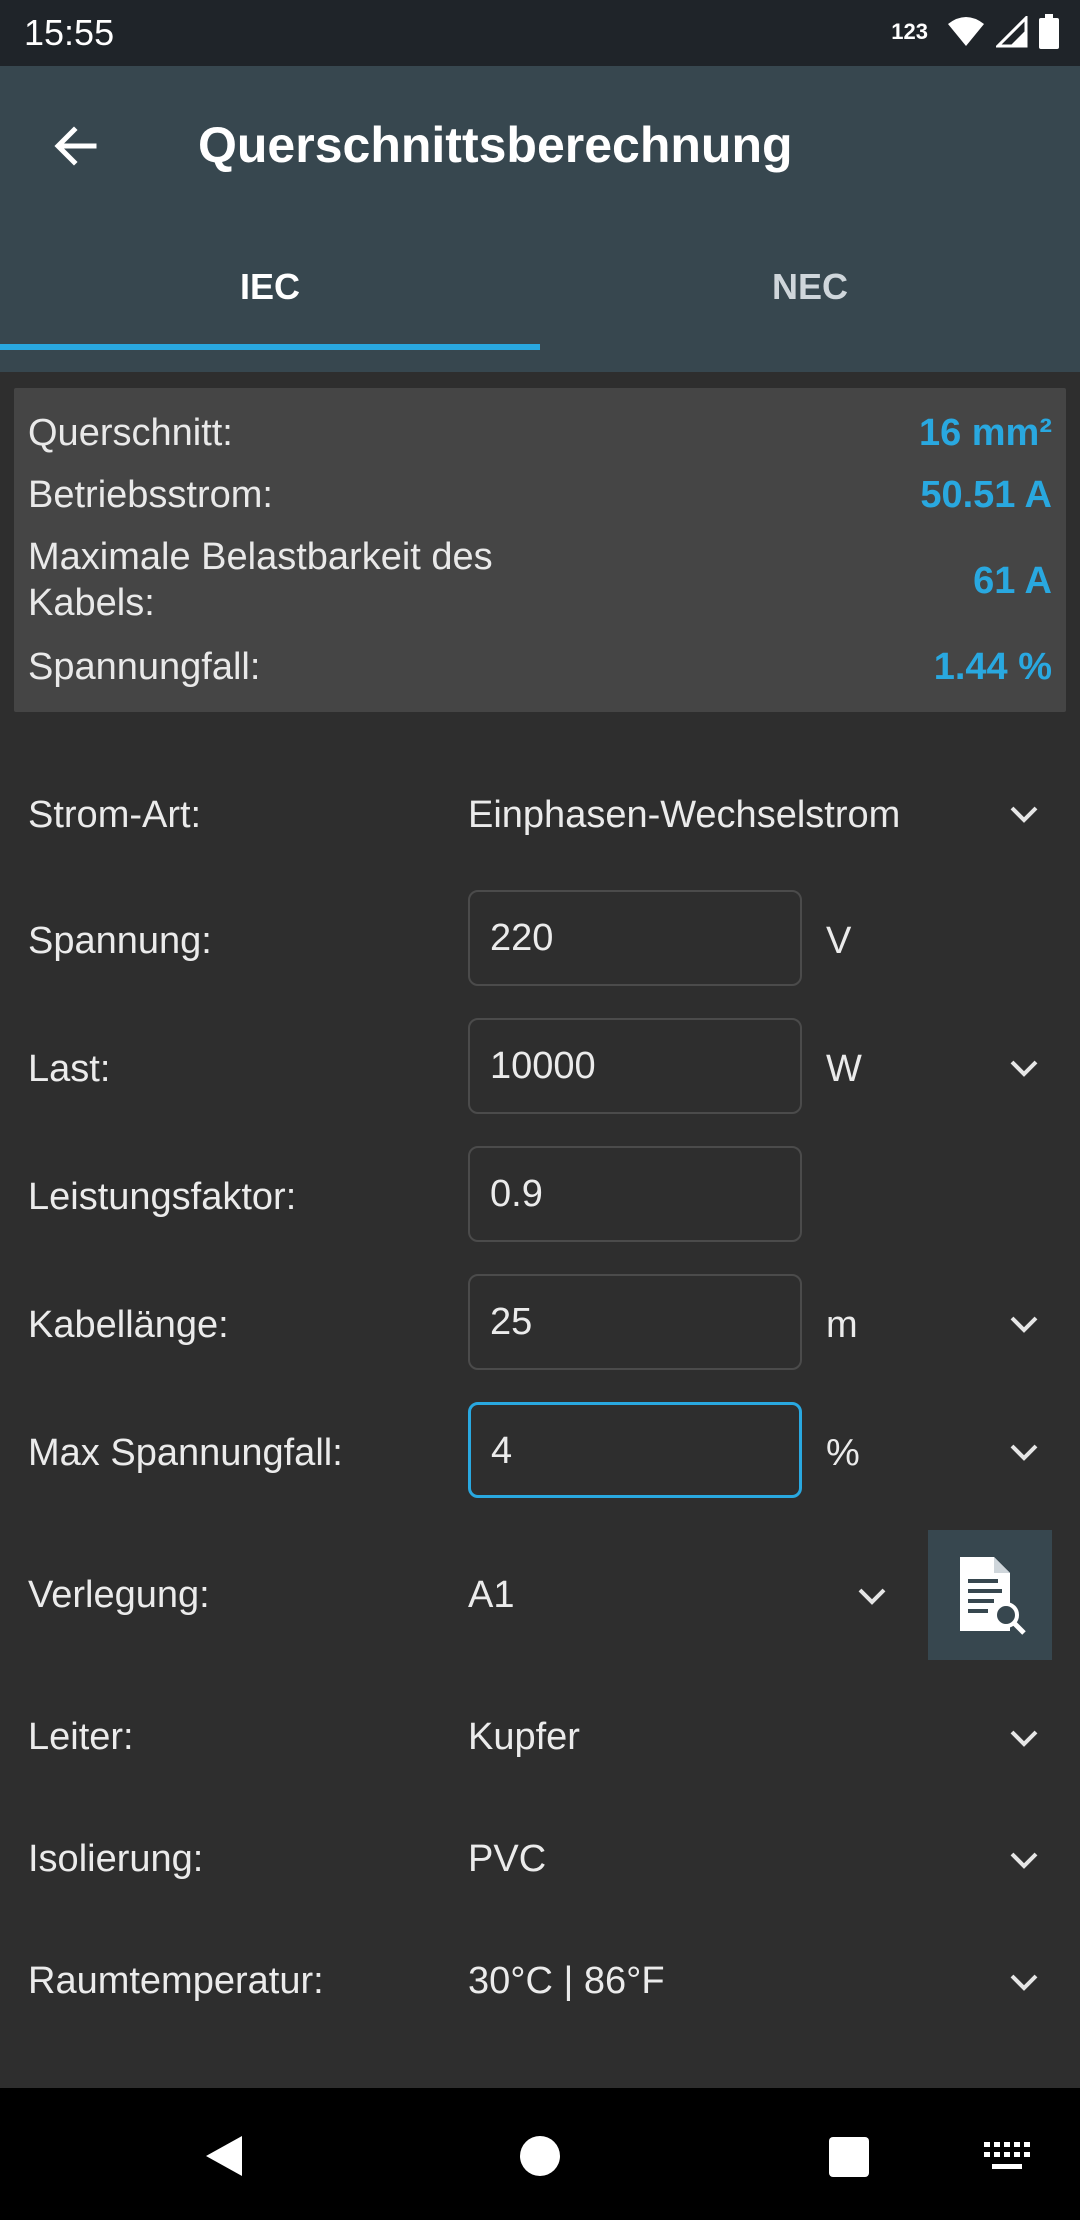 The width and height of the screenshot is (1080, 2220). What do you see at coordinates (1007, 2157) in the screenshot?
I see `keyboard-icon` at bounding box center [1007, 2157].